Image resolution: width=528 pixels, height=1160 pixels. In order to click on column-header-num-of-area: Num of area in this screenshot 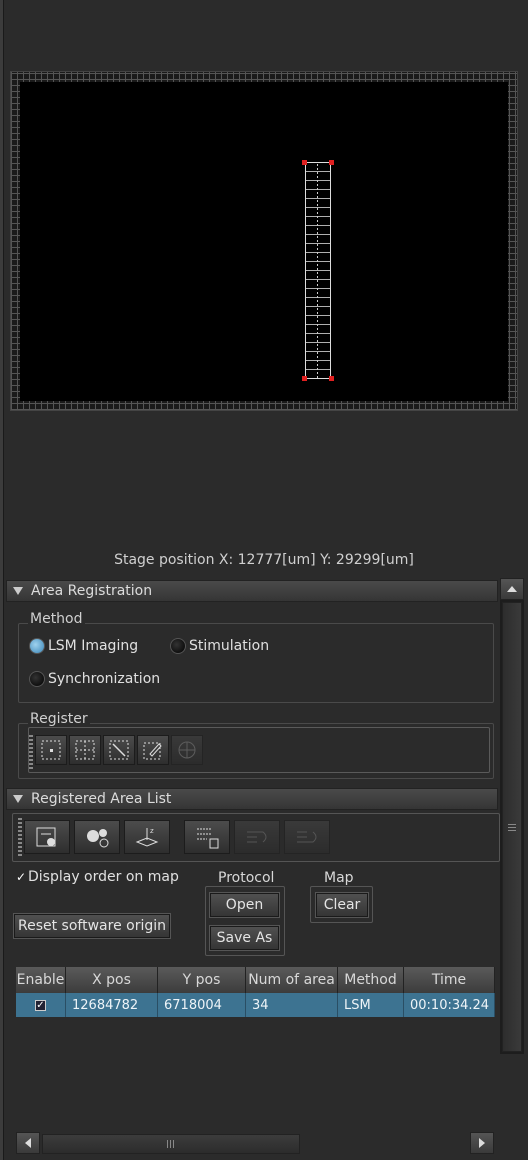, I will do `click(292, 980)`.